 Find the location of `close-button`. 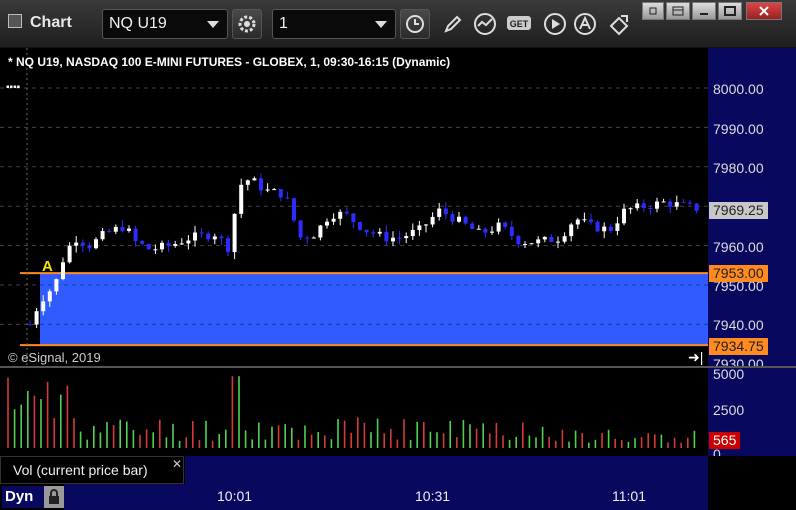

close-button is located at coordinates (764, 11).